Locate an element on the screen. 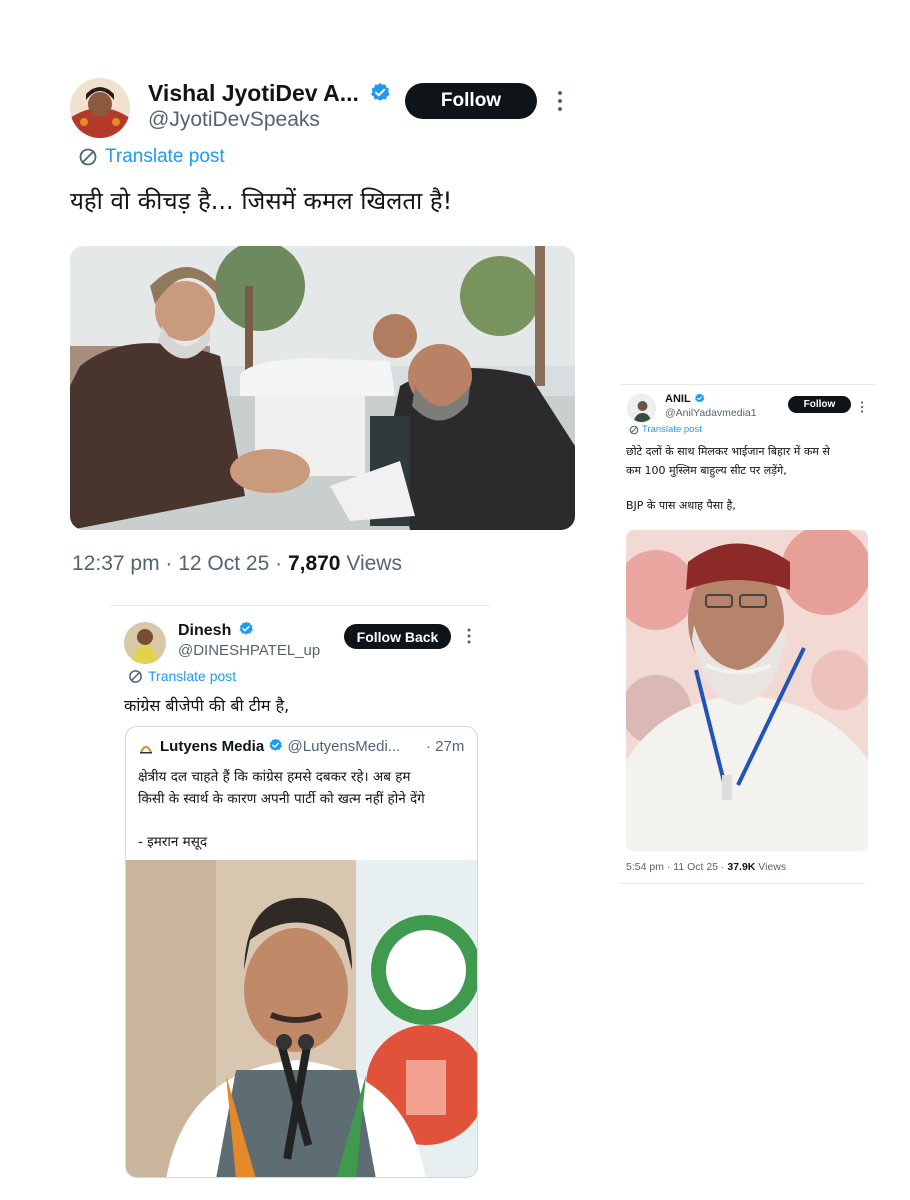 This screenshot has width=910, height=1200. post-timestamp: 12:37 pm · 12 Oct 25 · 7,870 Views is located at coordinates (237, 564).